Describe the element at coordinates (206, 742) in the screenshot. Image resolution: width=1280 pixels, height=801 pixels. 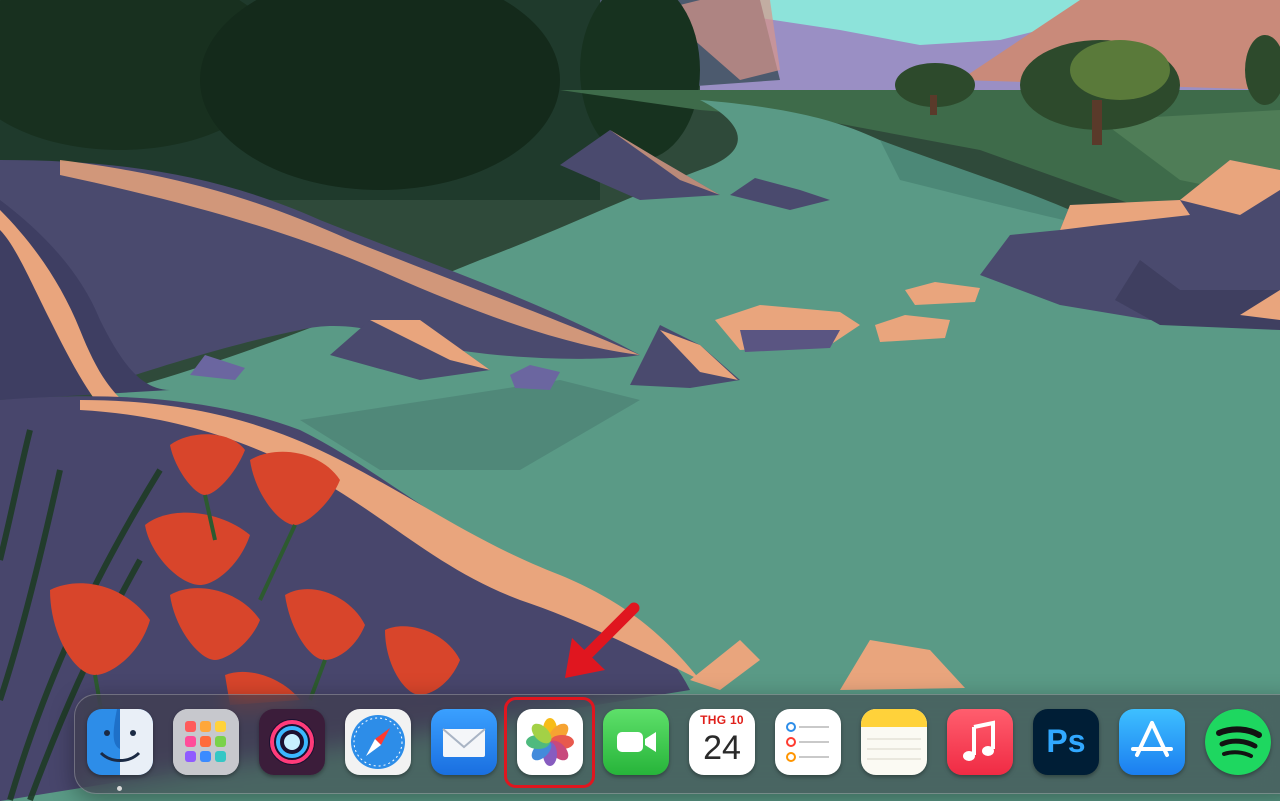
I see `launchpad-icon` at that location.